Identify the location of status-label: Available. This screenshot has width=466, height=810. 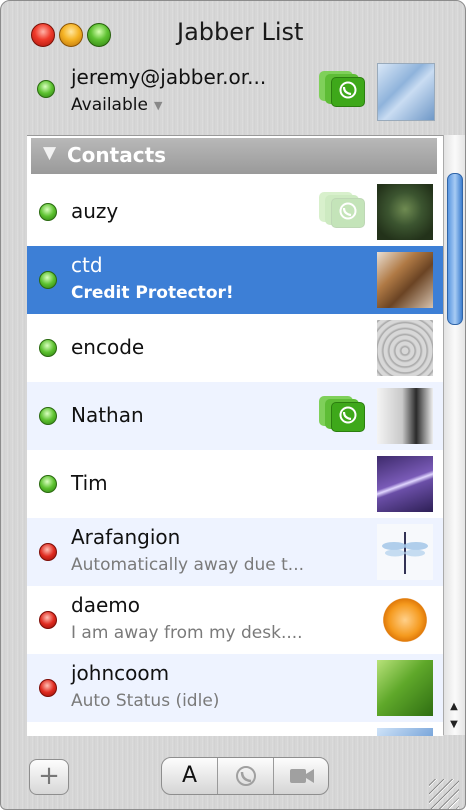
(109, 105).